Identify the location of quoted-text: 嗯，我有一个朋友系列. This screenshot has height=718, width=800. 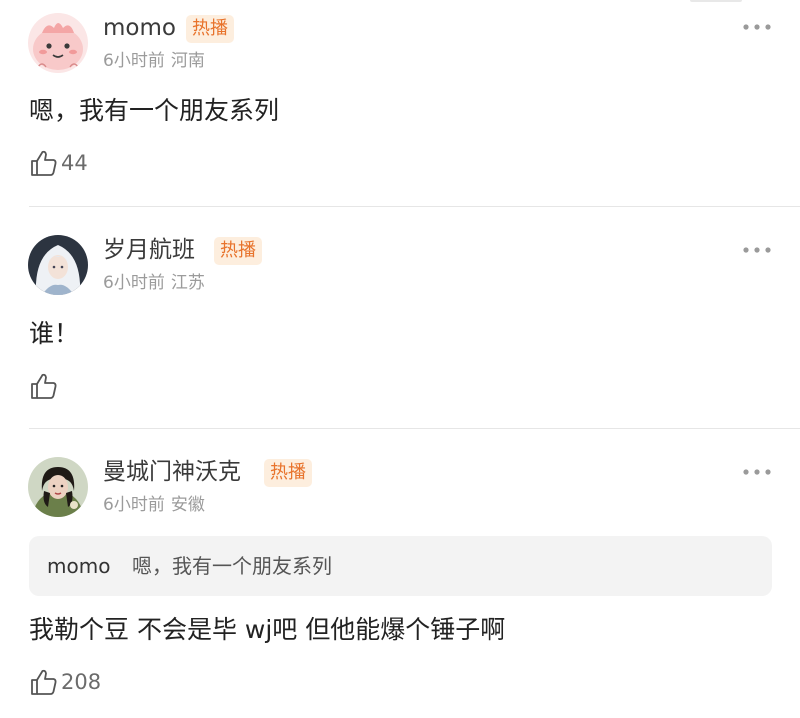
(232, 566).